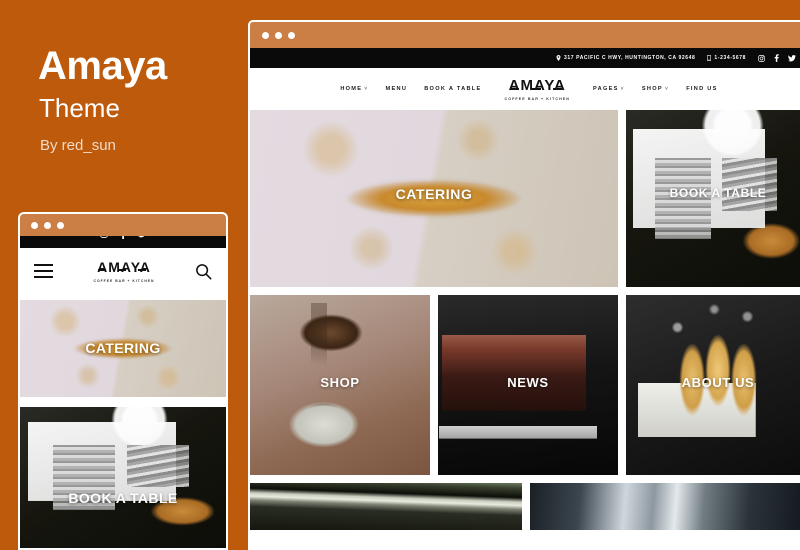 Image resolution: width=800 pixels, height=550 pixels. I want to click on promo-subtitle: Theme, so click(79, 108).